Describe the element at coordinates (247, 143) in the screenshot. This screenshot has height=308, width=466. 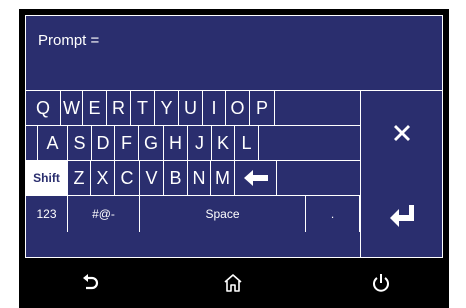
I see `key-l: L` at that location.